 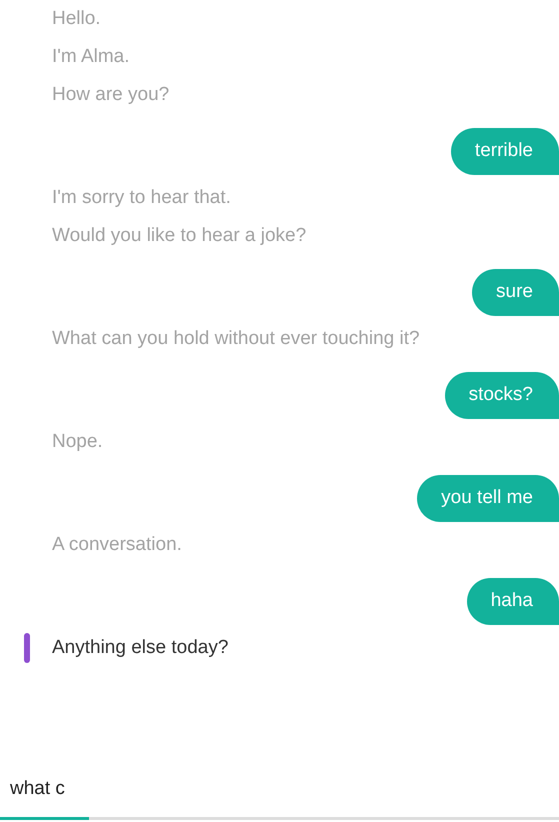 I want to click on bot-message: What can you hold without ever touching it?, so click(x=236, y=339).